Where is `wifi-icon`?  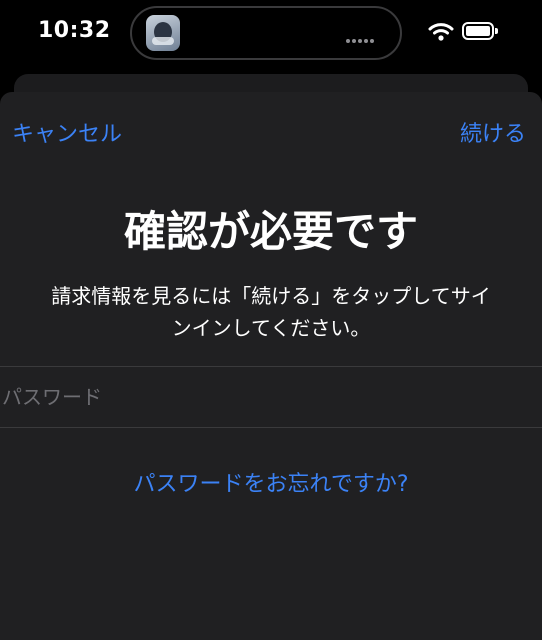
wifi-icon is located at coordinates (441, 32).